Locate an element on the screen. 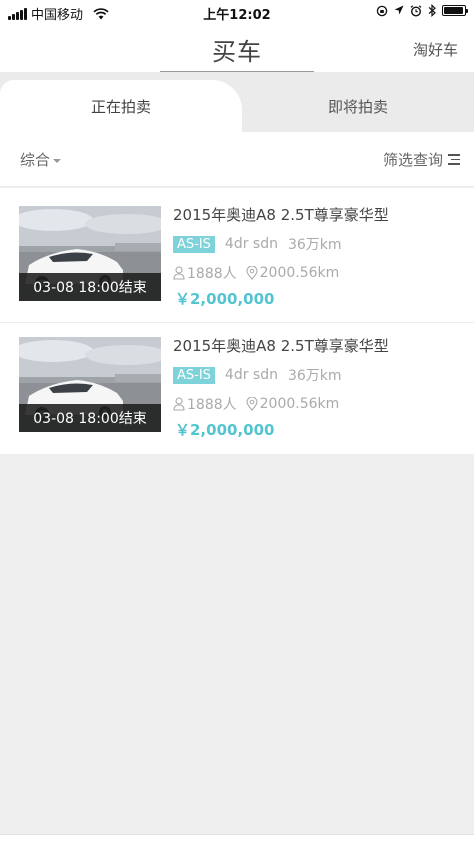  battery-icon is located at coordinates (455, 10).